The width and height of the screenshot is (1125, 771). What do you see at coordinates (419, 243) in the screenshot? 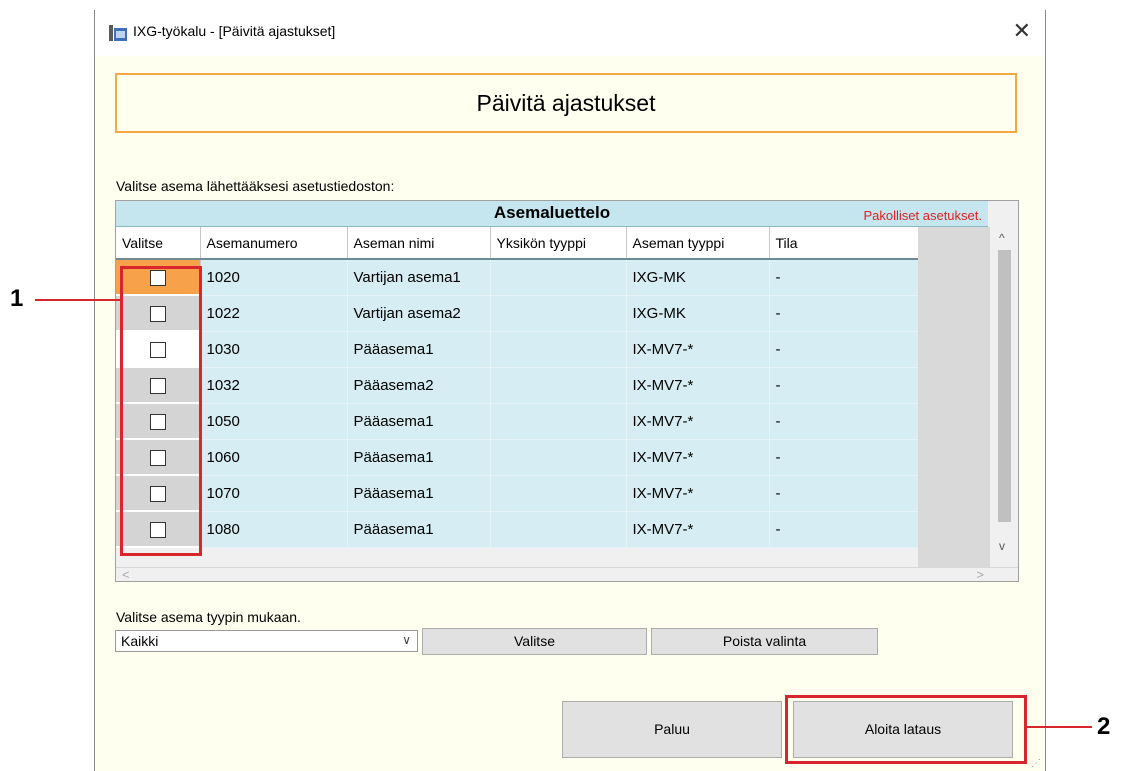
I see `column-header-name: Aseman nimi` at bounding box center [419, 243].